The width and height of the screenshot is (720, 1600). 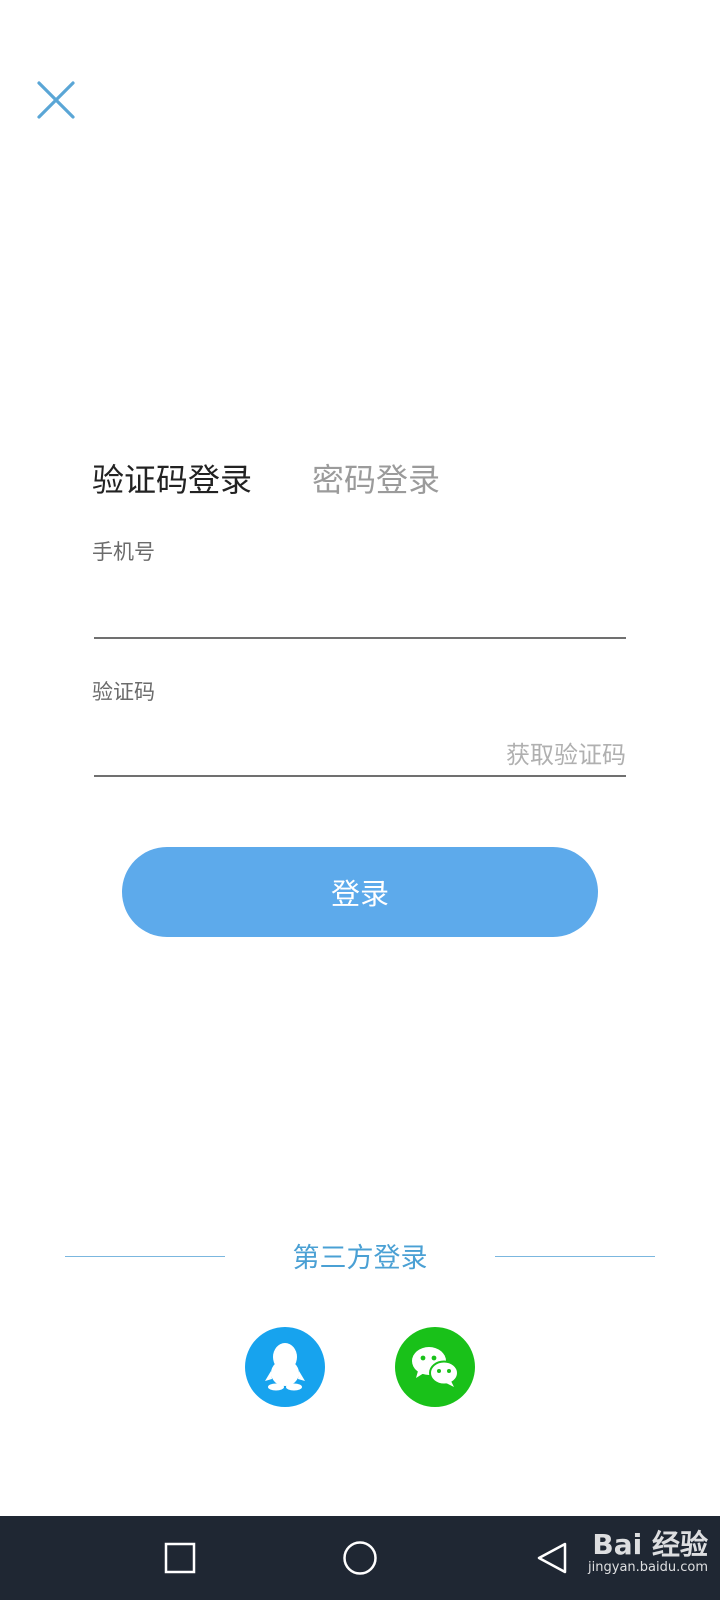 I want to click on watermark-url: jingyan.baidu.com, so click(x=648, y=1567).